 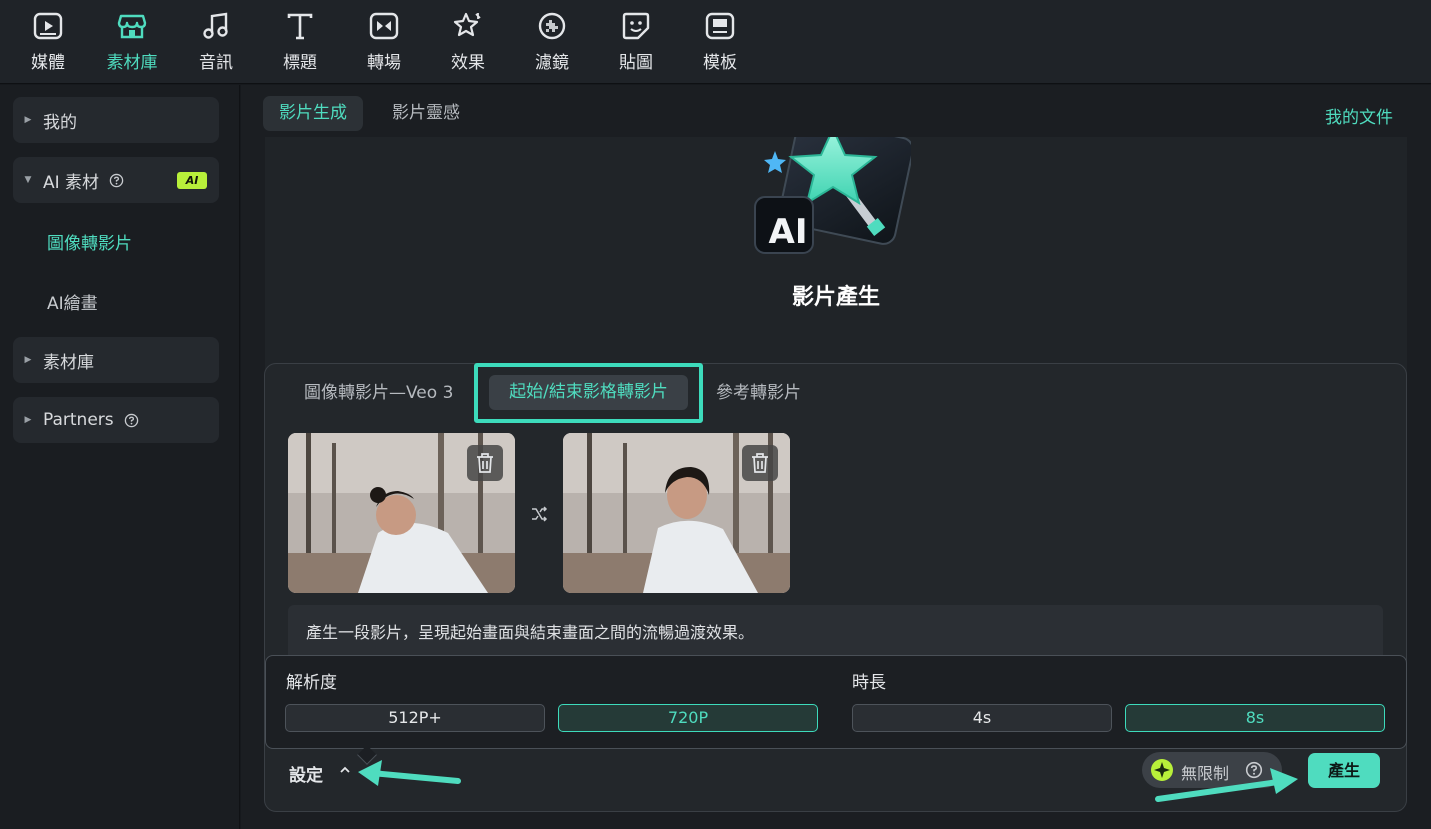 I want to click on template-icon, so click(x=720, y=26).